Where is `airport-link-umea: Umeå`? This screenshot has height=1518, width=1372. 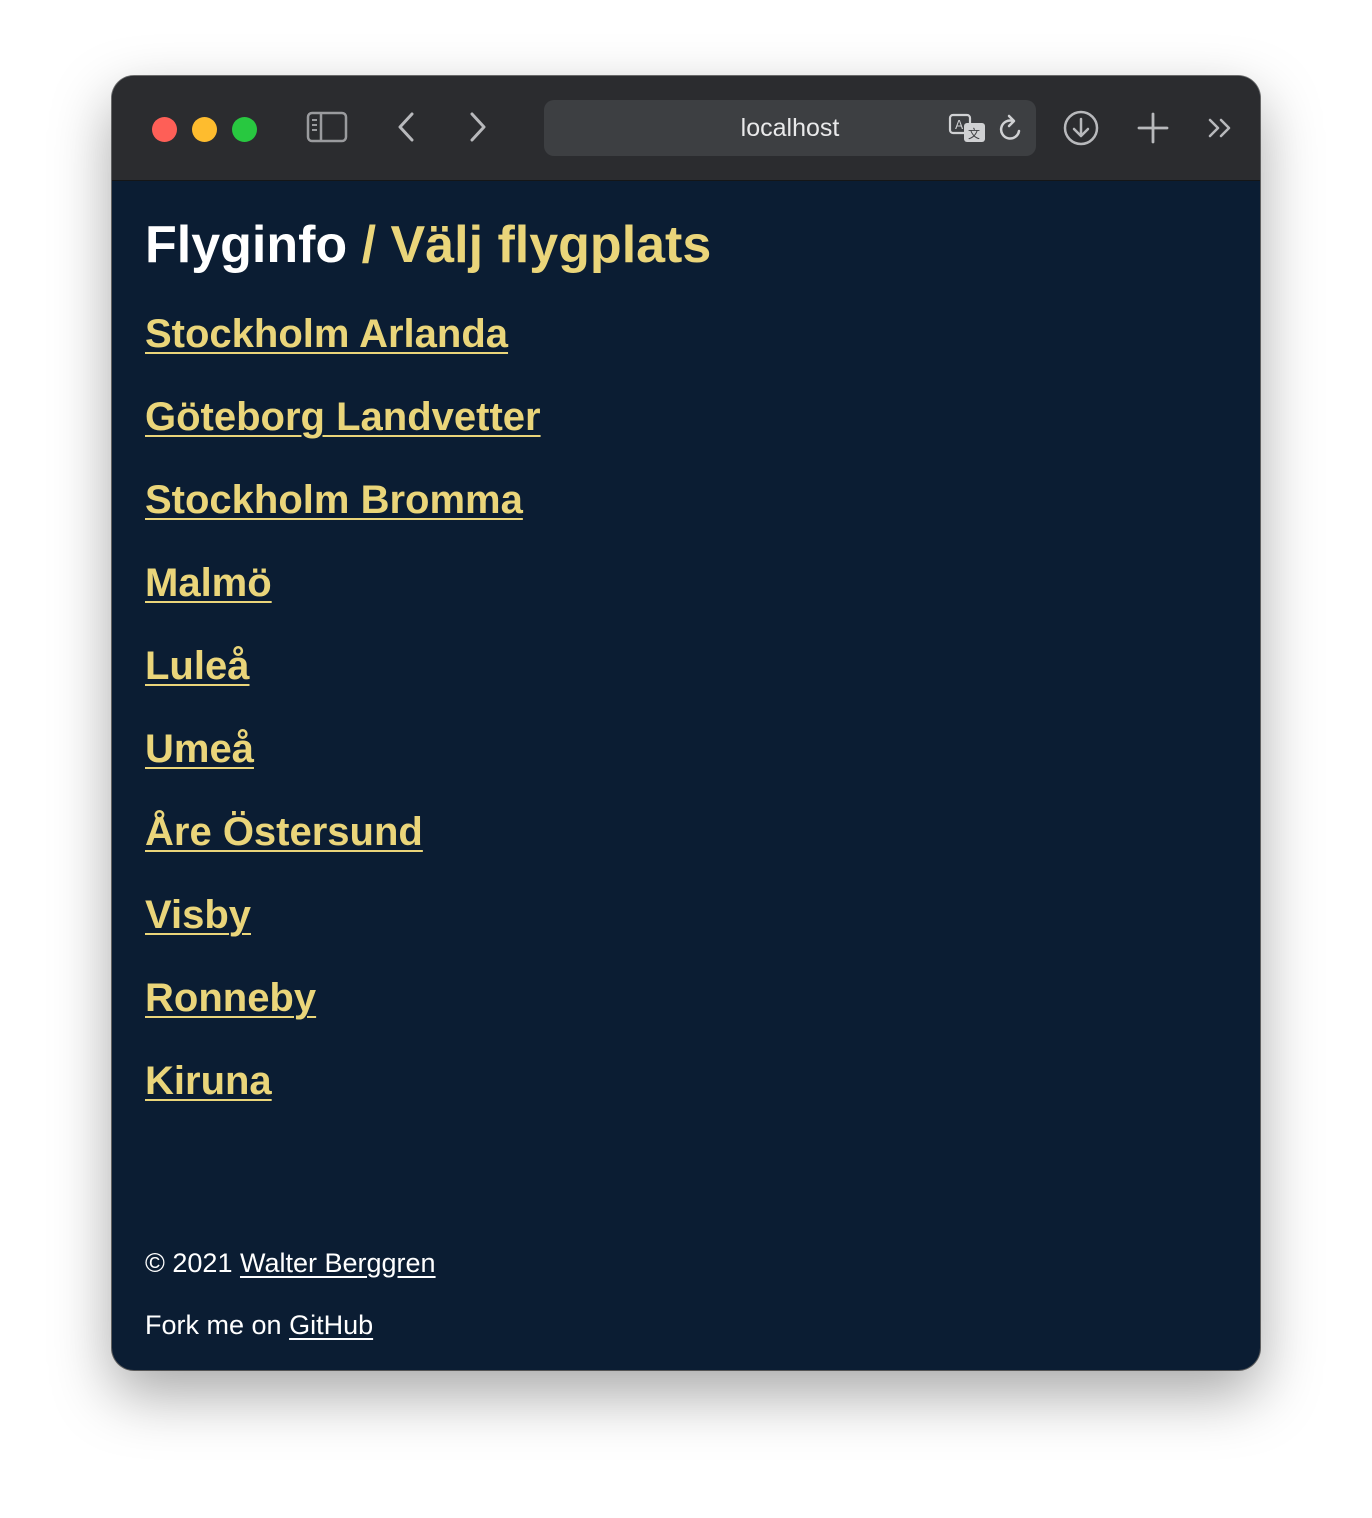
airport-link-umea: Umeå is located at coordinates (199, 749).